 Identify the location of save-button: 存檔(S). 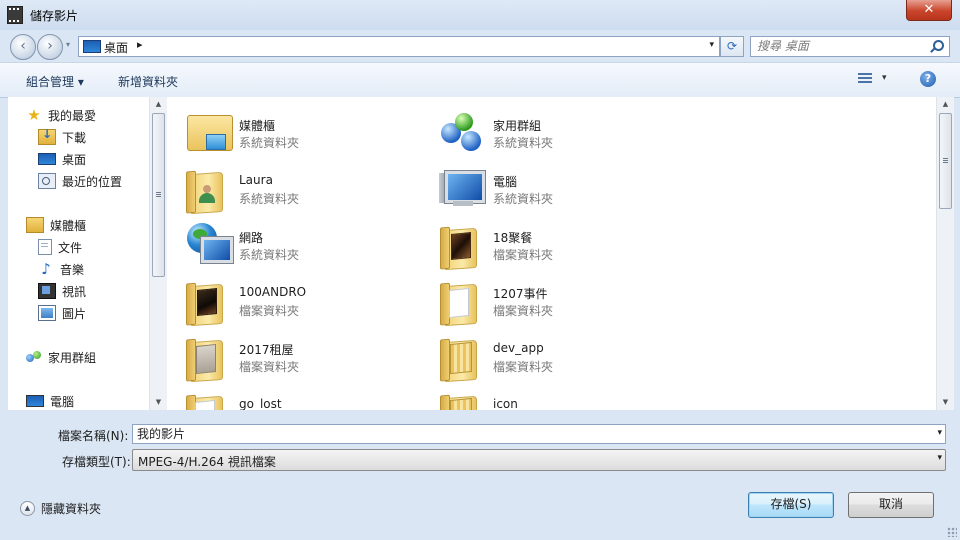
(791, 505).